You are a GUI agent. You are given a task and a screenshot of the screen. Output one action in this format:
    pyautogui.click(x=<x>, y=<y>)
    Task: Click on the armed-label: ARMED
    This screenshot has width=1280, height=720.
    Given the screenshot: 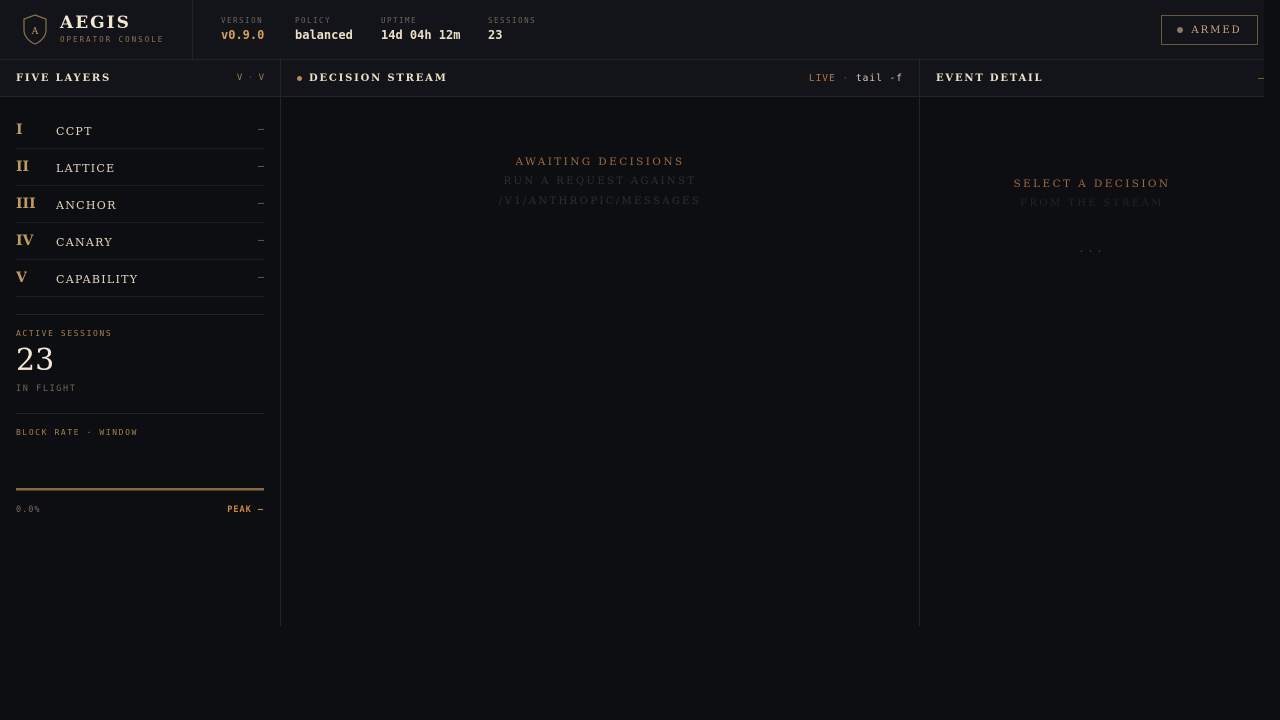 What is the action you would take?
    pyautogui.click(x=1216, y=30)
    